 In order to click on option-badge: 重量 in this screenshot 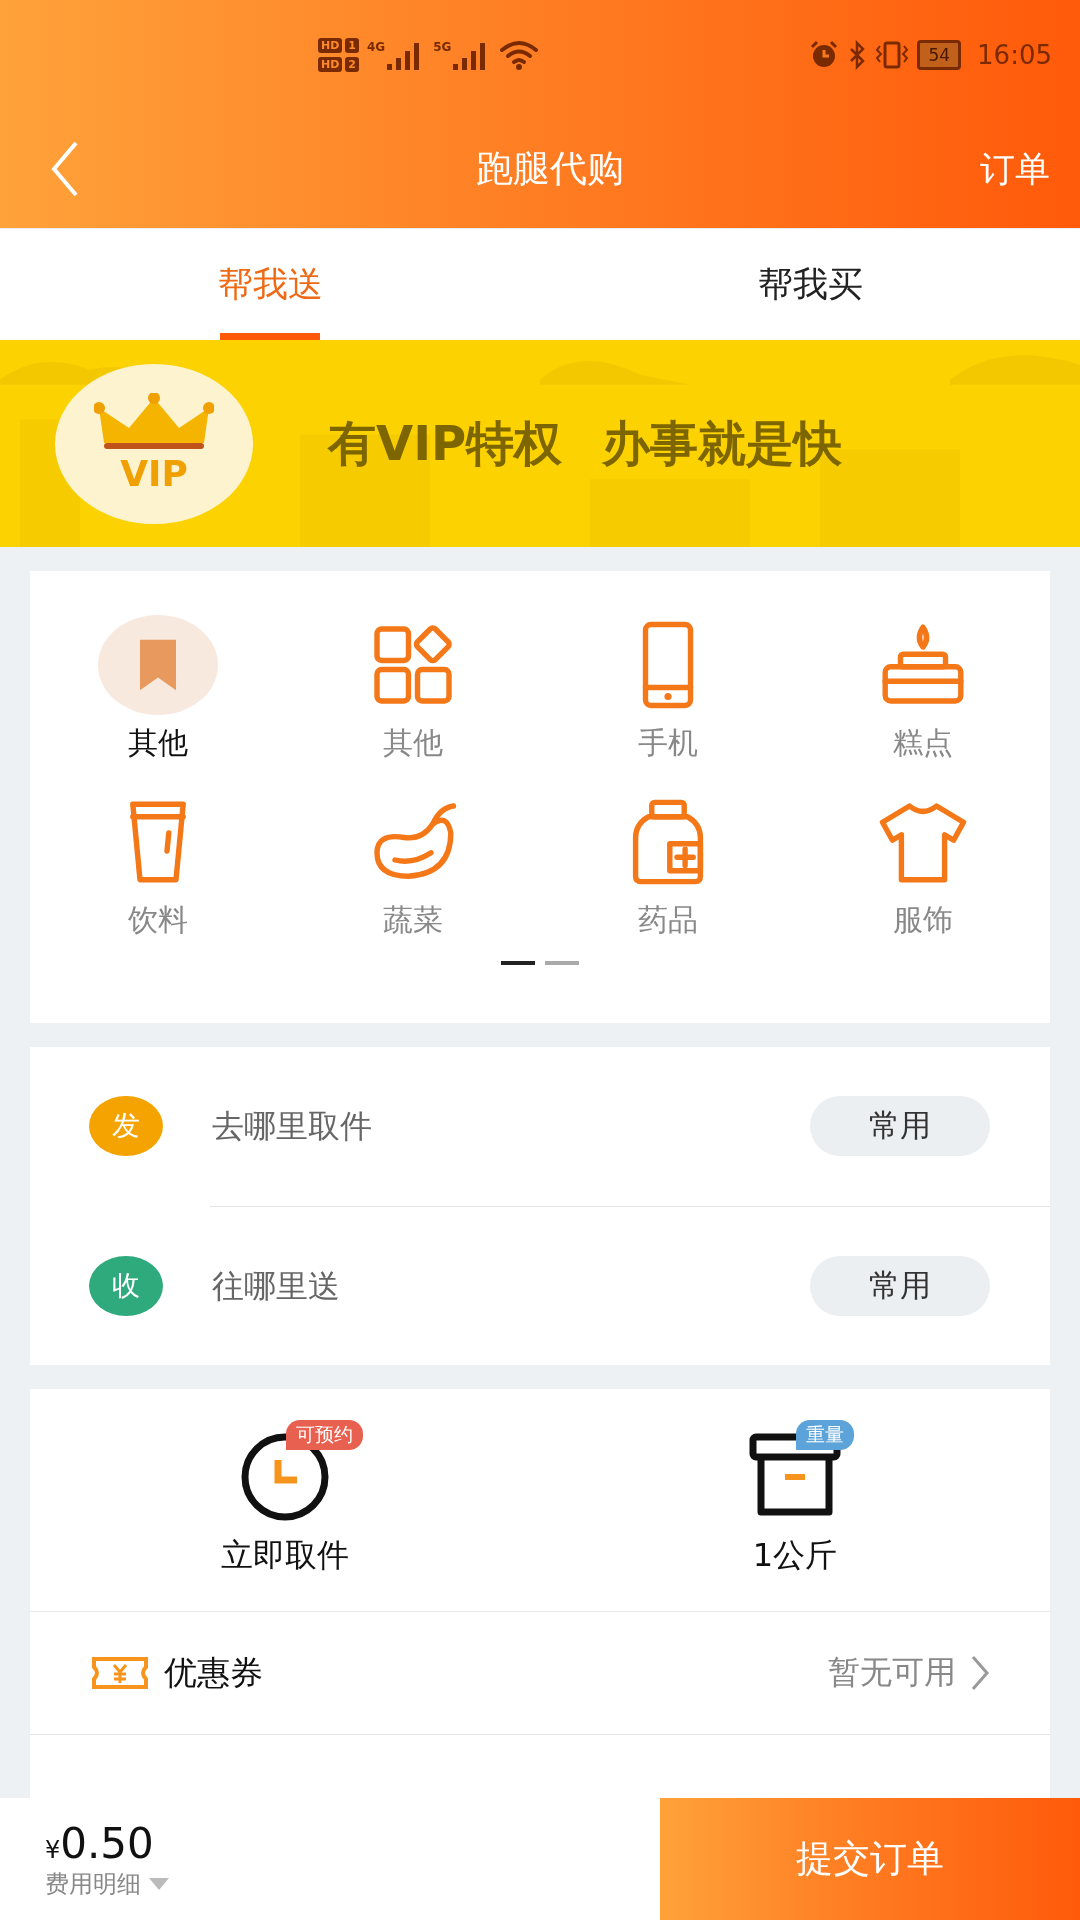, I will do `click(825, 1435)`.